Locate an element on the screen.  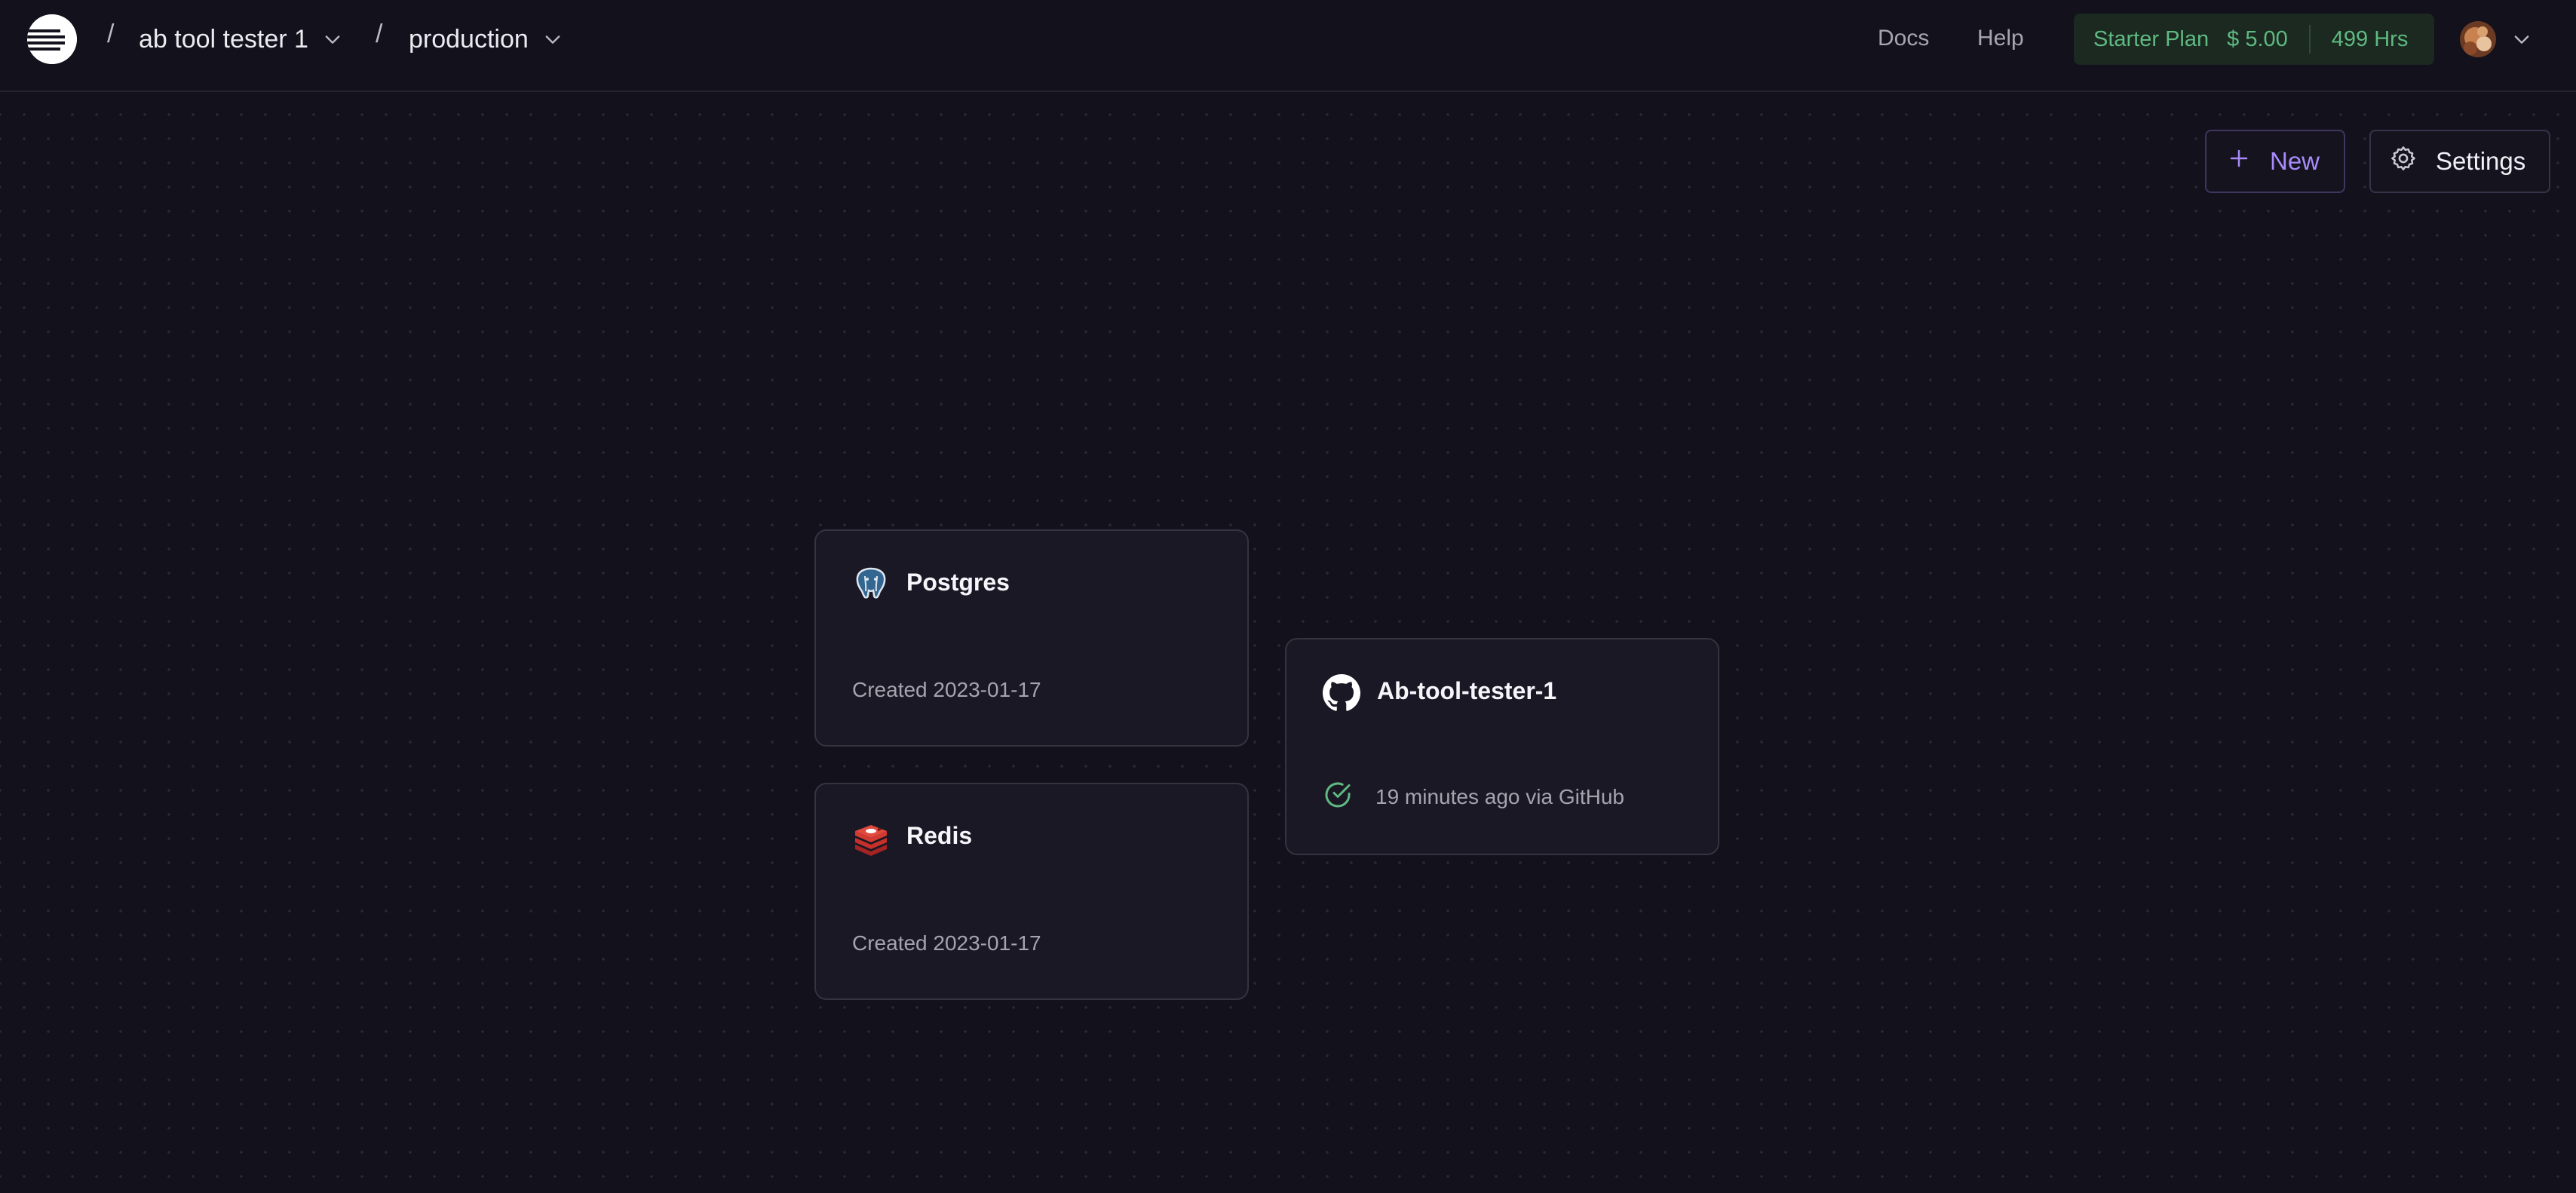
service-card-redis: Redis Created 2023-01-17 is located at coordinates (1031, 891).